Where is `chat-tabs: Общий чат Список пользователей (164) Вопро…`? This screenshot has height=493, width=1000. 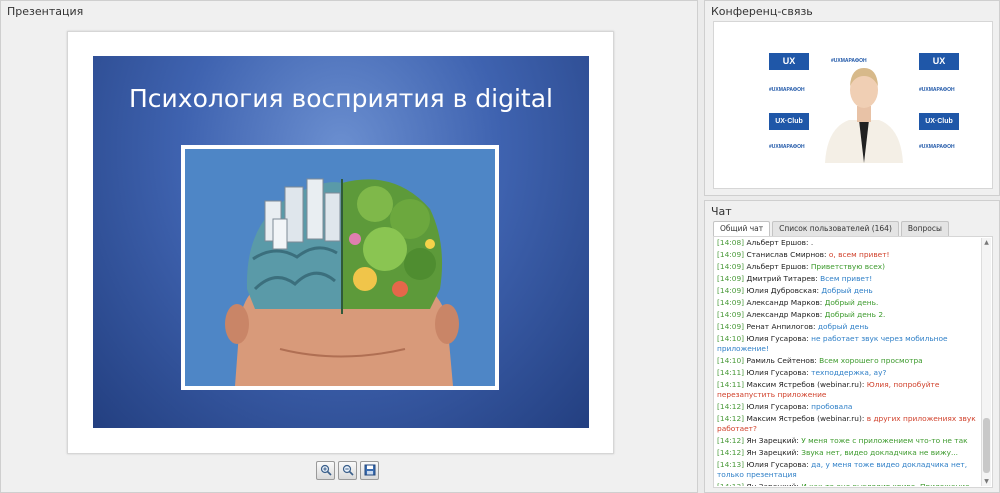 chat-tabs: Общий чат Список пользователей (164) Вопро… is located at coordinates (831, 229).